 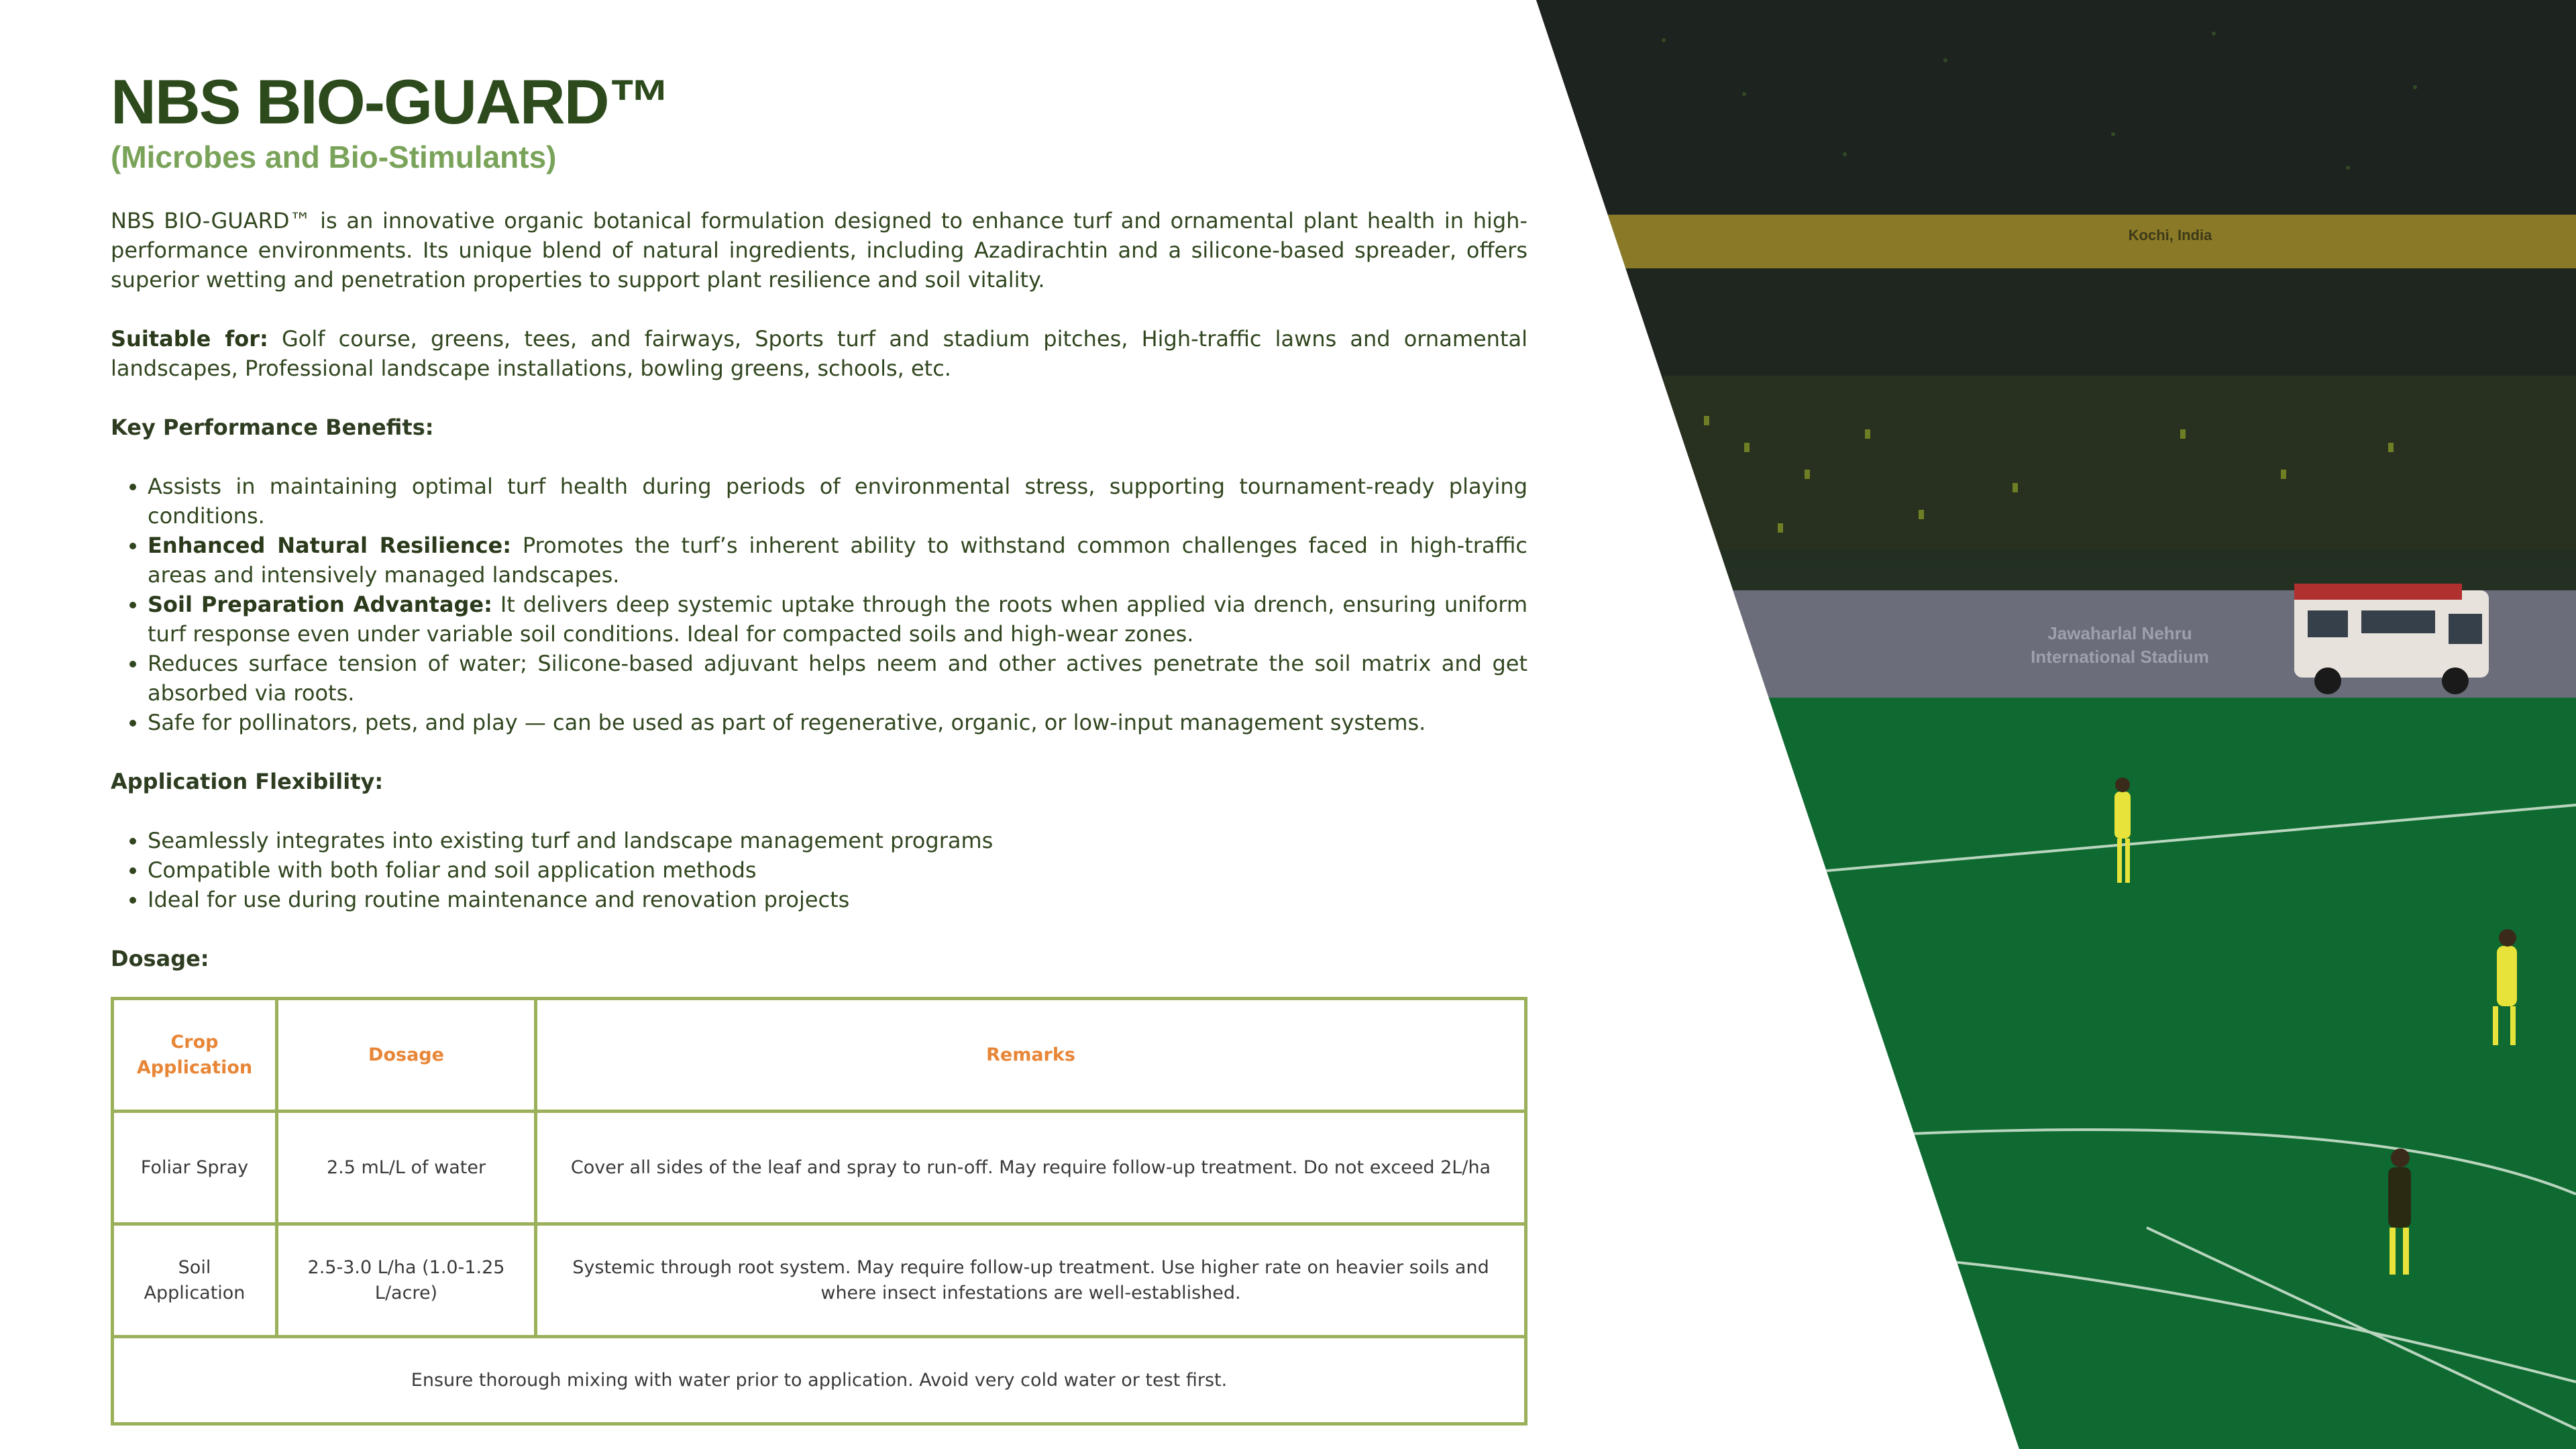 What do you see at coordinates (194, 1168) in the screenshot?
I see `cell-crop: Foliar Spray` at bounding box center [194, 1168].